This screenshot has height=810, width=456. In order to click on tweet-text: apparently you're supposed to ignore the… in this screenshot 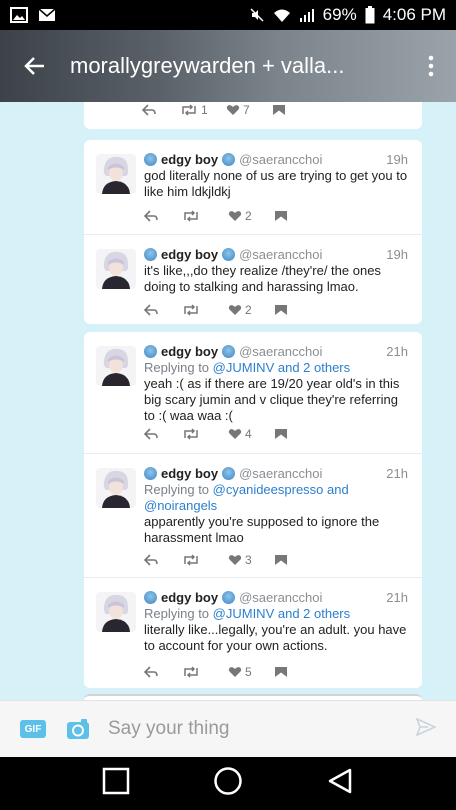, I will do `click(262, 529)`.